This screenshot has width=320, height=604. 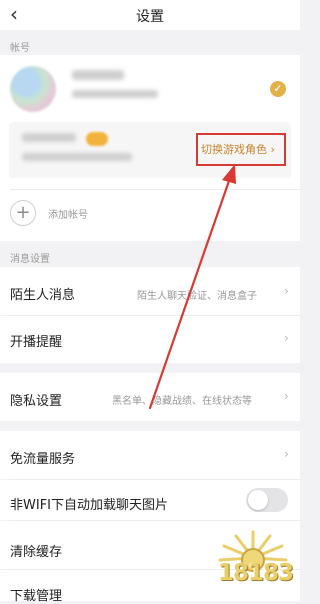 I want to click on annotation-arrow, so click(x=192, y=287).